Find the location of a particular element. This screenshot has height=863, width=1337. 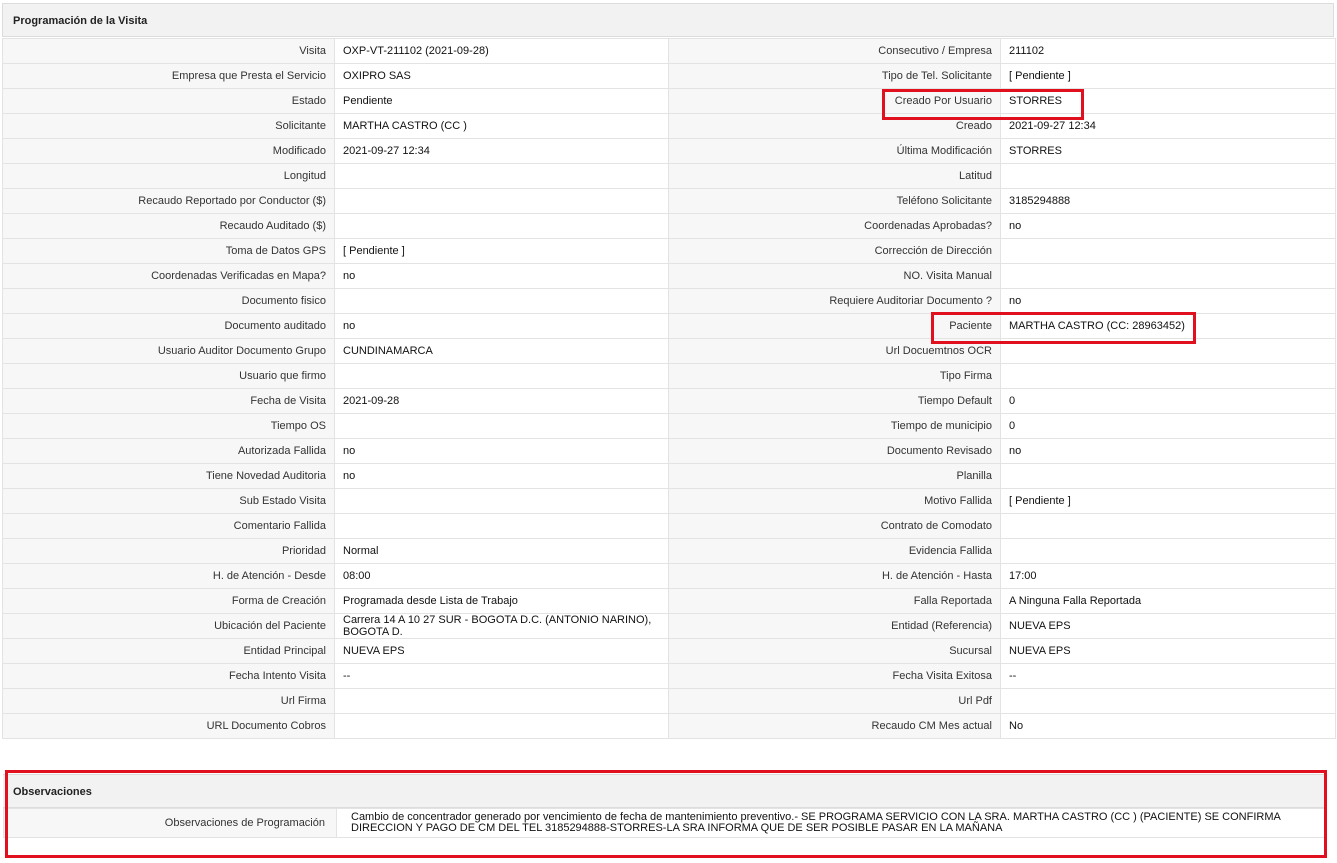

field-value: 3185294888 is located at coordinates (1168, 201).